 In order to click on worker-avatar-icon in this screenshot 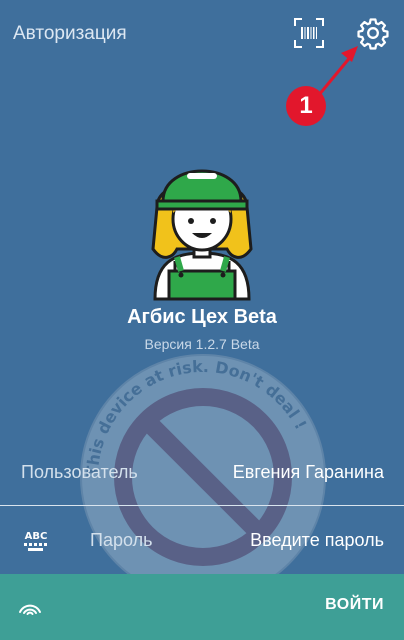, I will do `click(202, 235)`.